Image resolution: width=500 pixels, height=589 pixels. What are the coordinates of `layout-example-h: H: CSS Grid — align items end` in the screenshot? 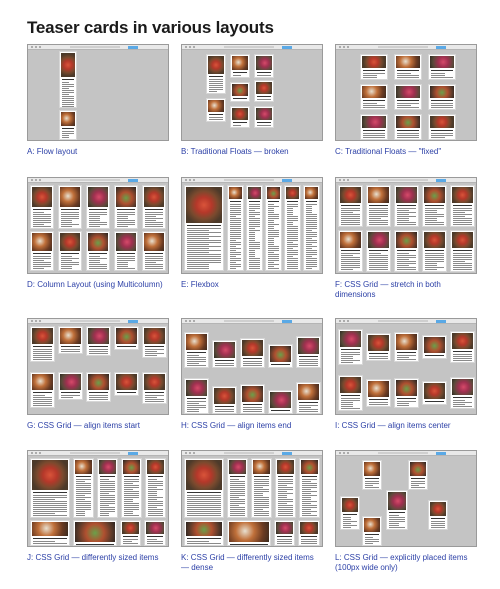 It's located at (252, 374).